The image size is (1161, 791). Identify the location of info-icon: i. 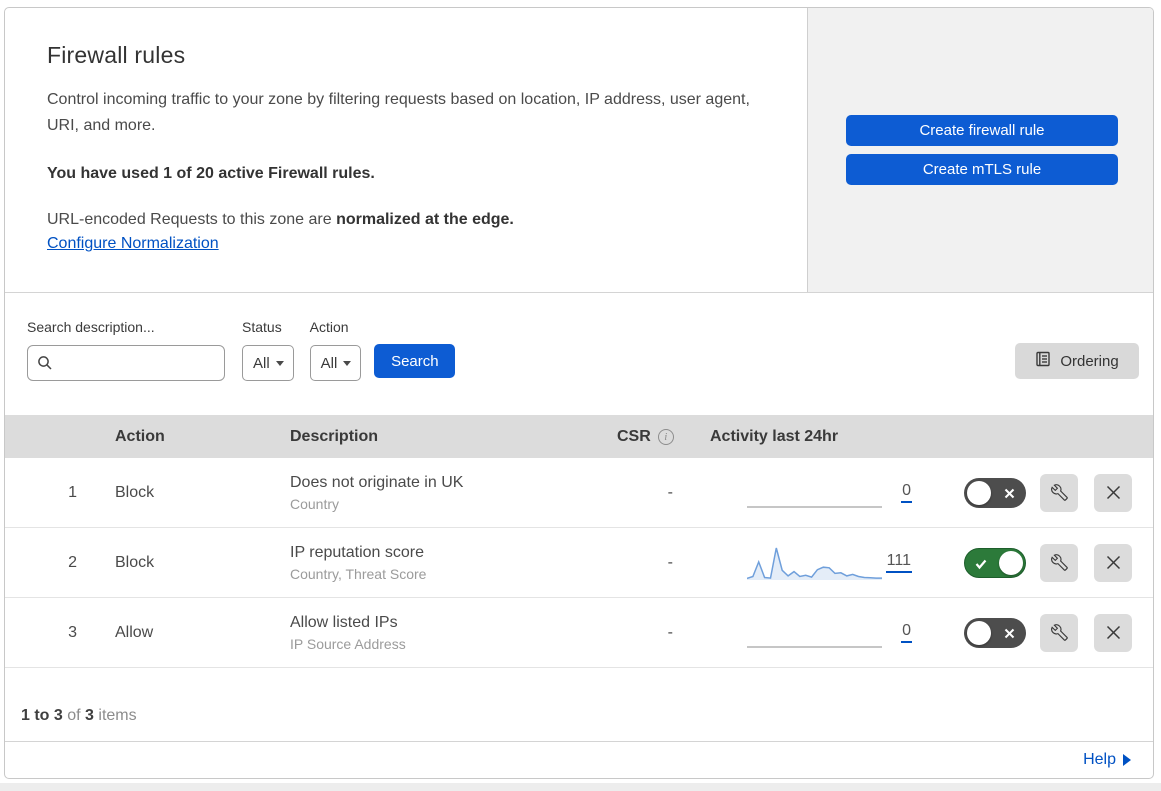
(665, 436).